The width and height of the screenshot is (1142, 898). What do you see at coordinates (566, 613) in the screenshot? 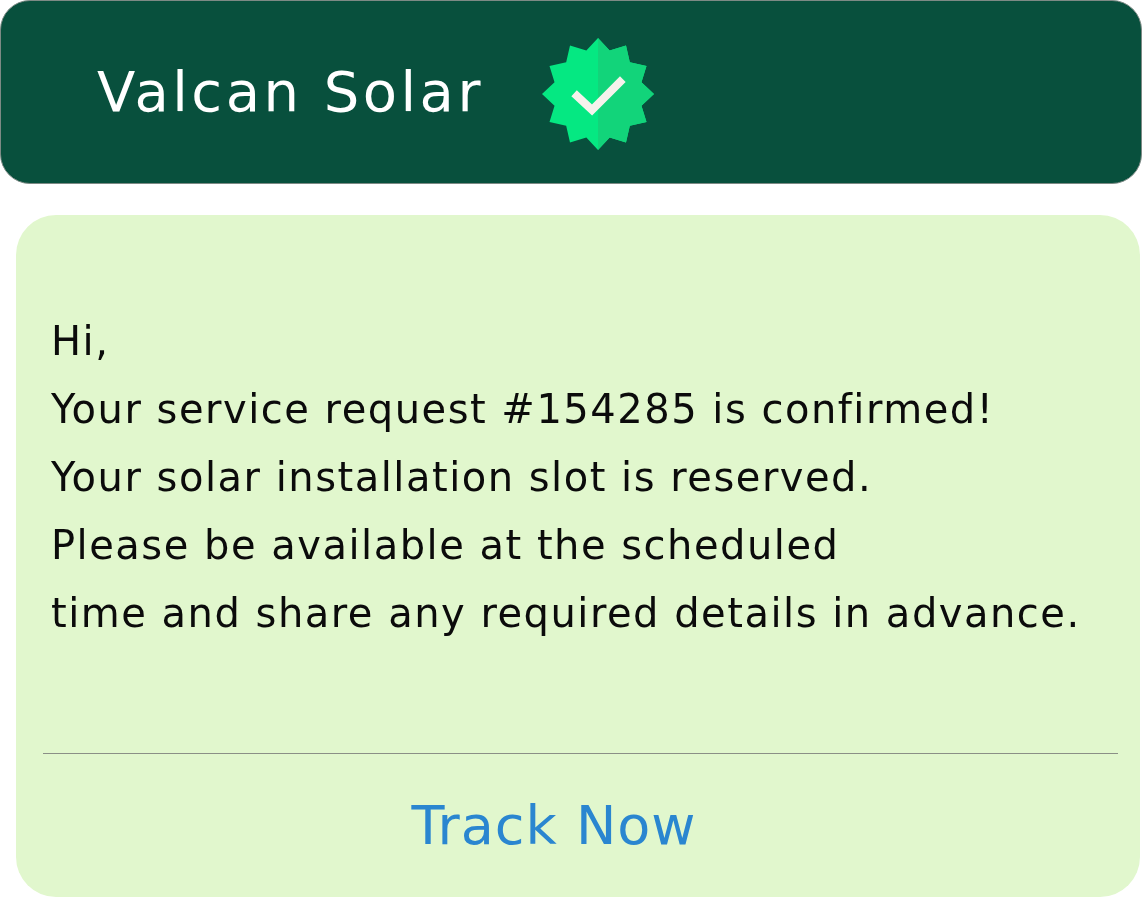
I see `message-text: time and share any required details in advance.` at bounding box center [566, 613].